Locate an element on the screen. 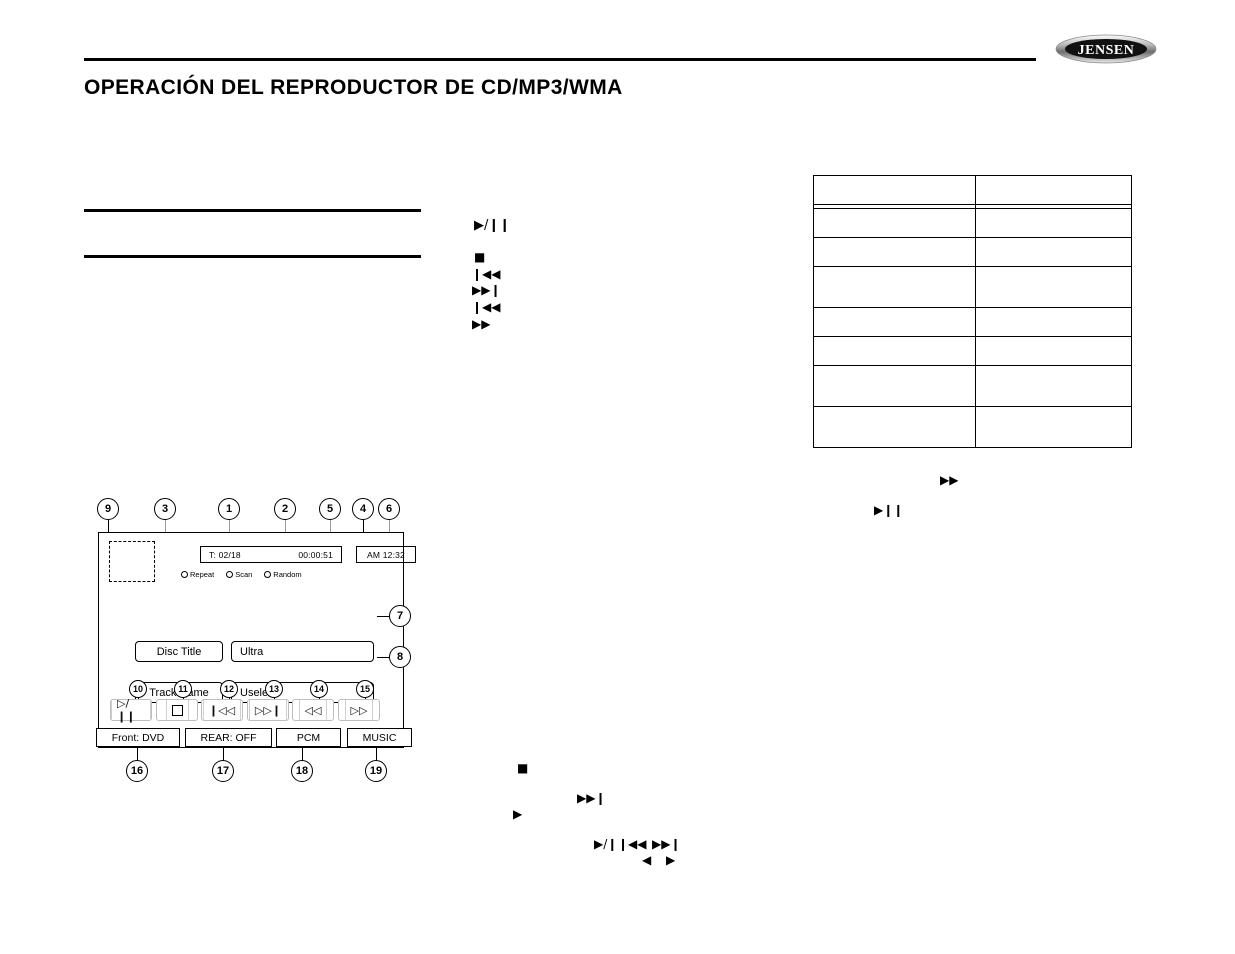 This screenshot has width=1235, height=954. status-bar: Front: DVD REAR: OFF PCM MUSIC is located at coordinates (254, 737).